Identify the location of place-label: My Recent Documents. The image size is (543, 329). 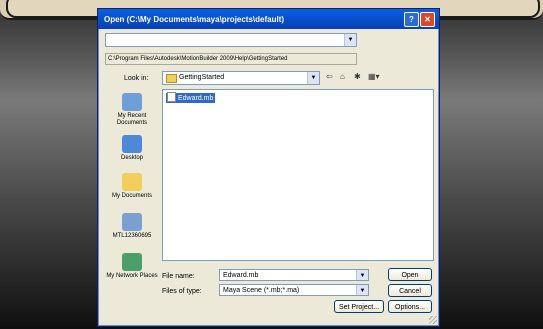
(132, 119).